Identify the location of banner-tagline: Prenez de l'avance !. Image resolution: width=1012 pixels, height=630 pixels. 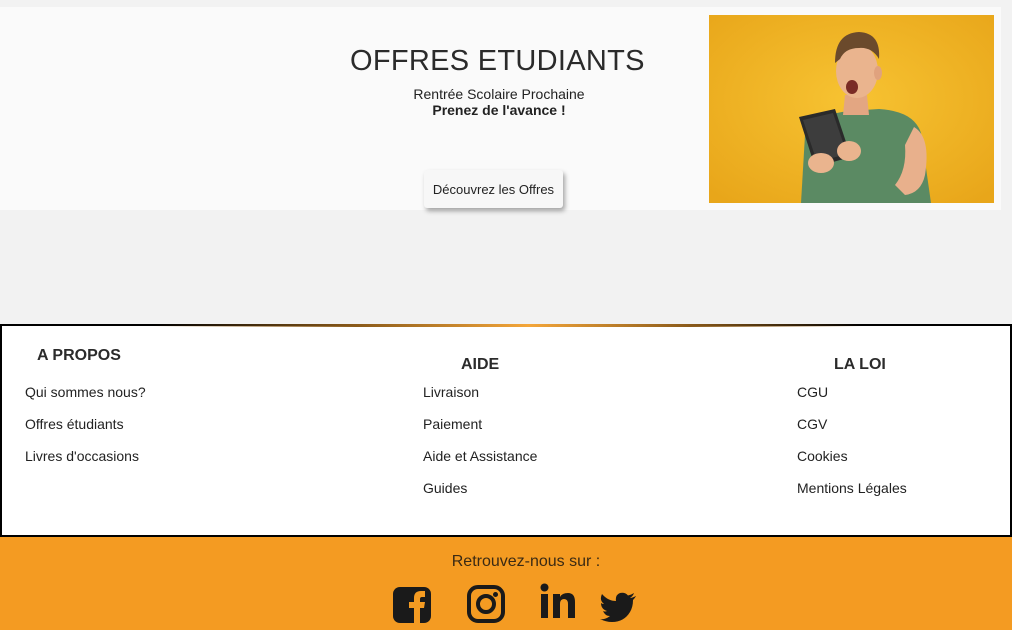
(499, 110).